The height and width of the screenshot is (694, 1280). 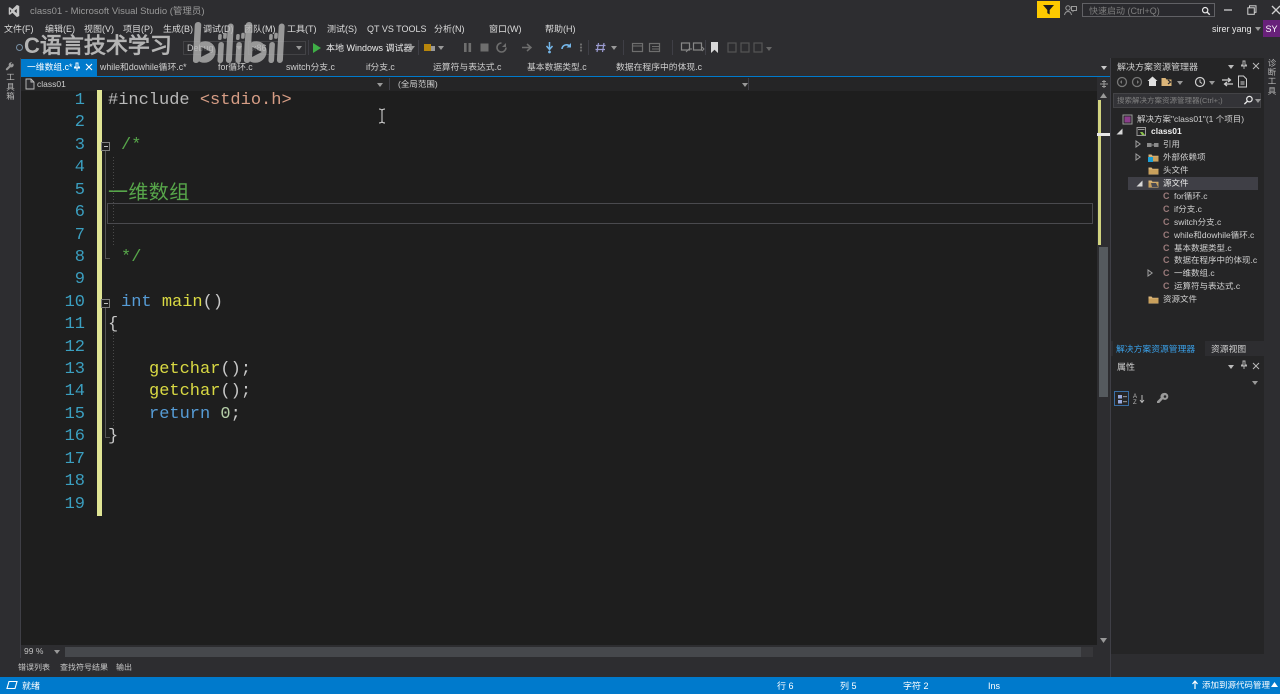 What do you see at coordinates (1135, 402) in the screenshot?
I see `svg-text: Z` at bounding box center [1135, 402].